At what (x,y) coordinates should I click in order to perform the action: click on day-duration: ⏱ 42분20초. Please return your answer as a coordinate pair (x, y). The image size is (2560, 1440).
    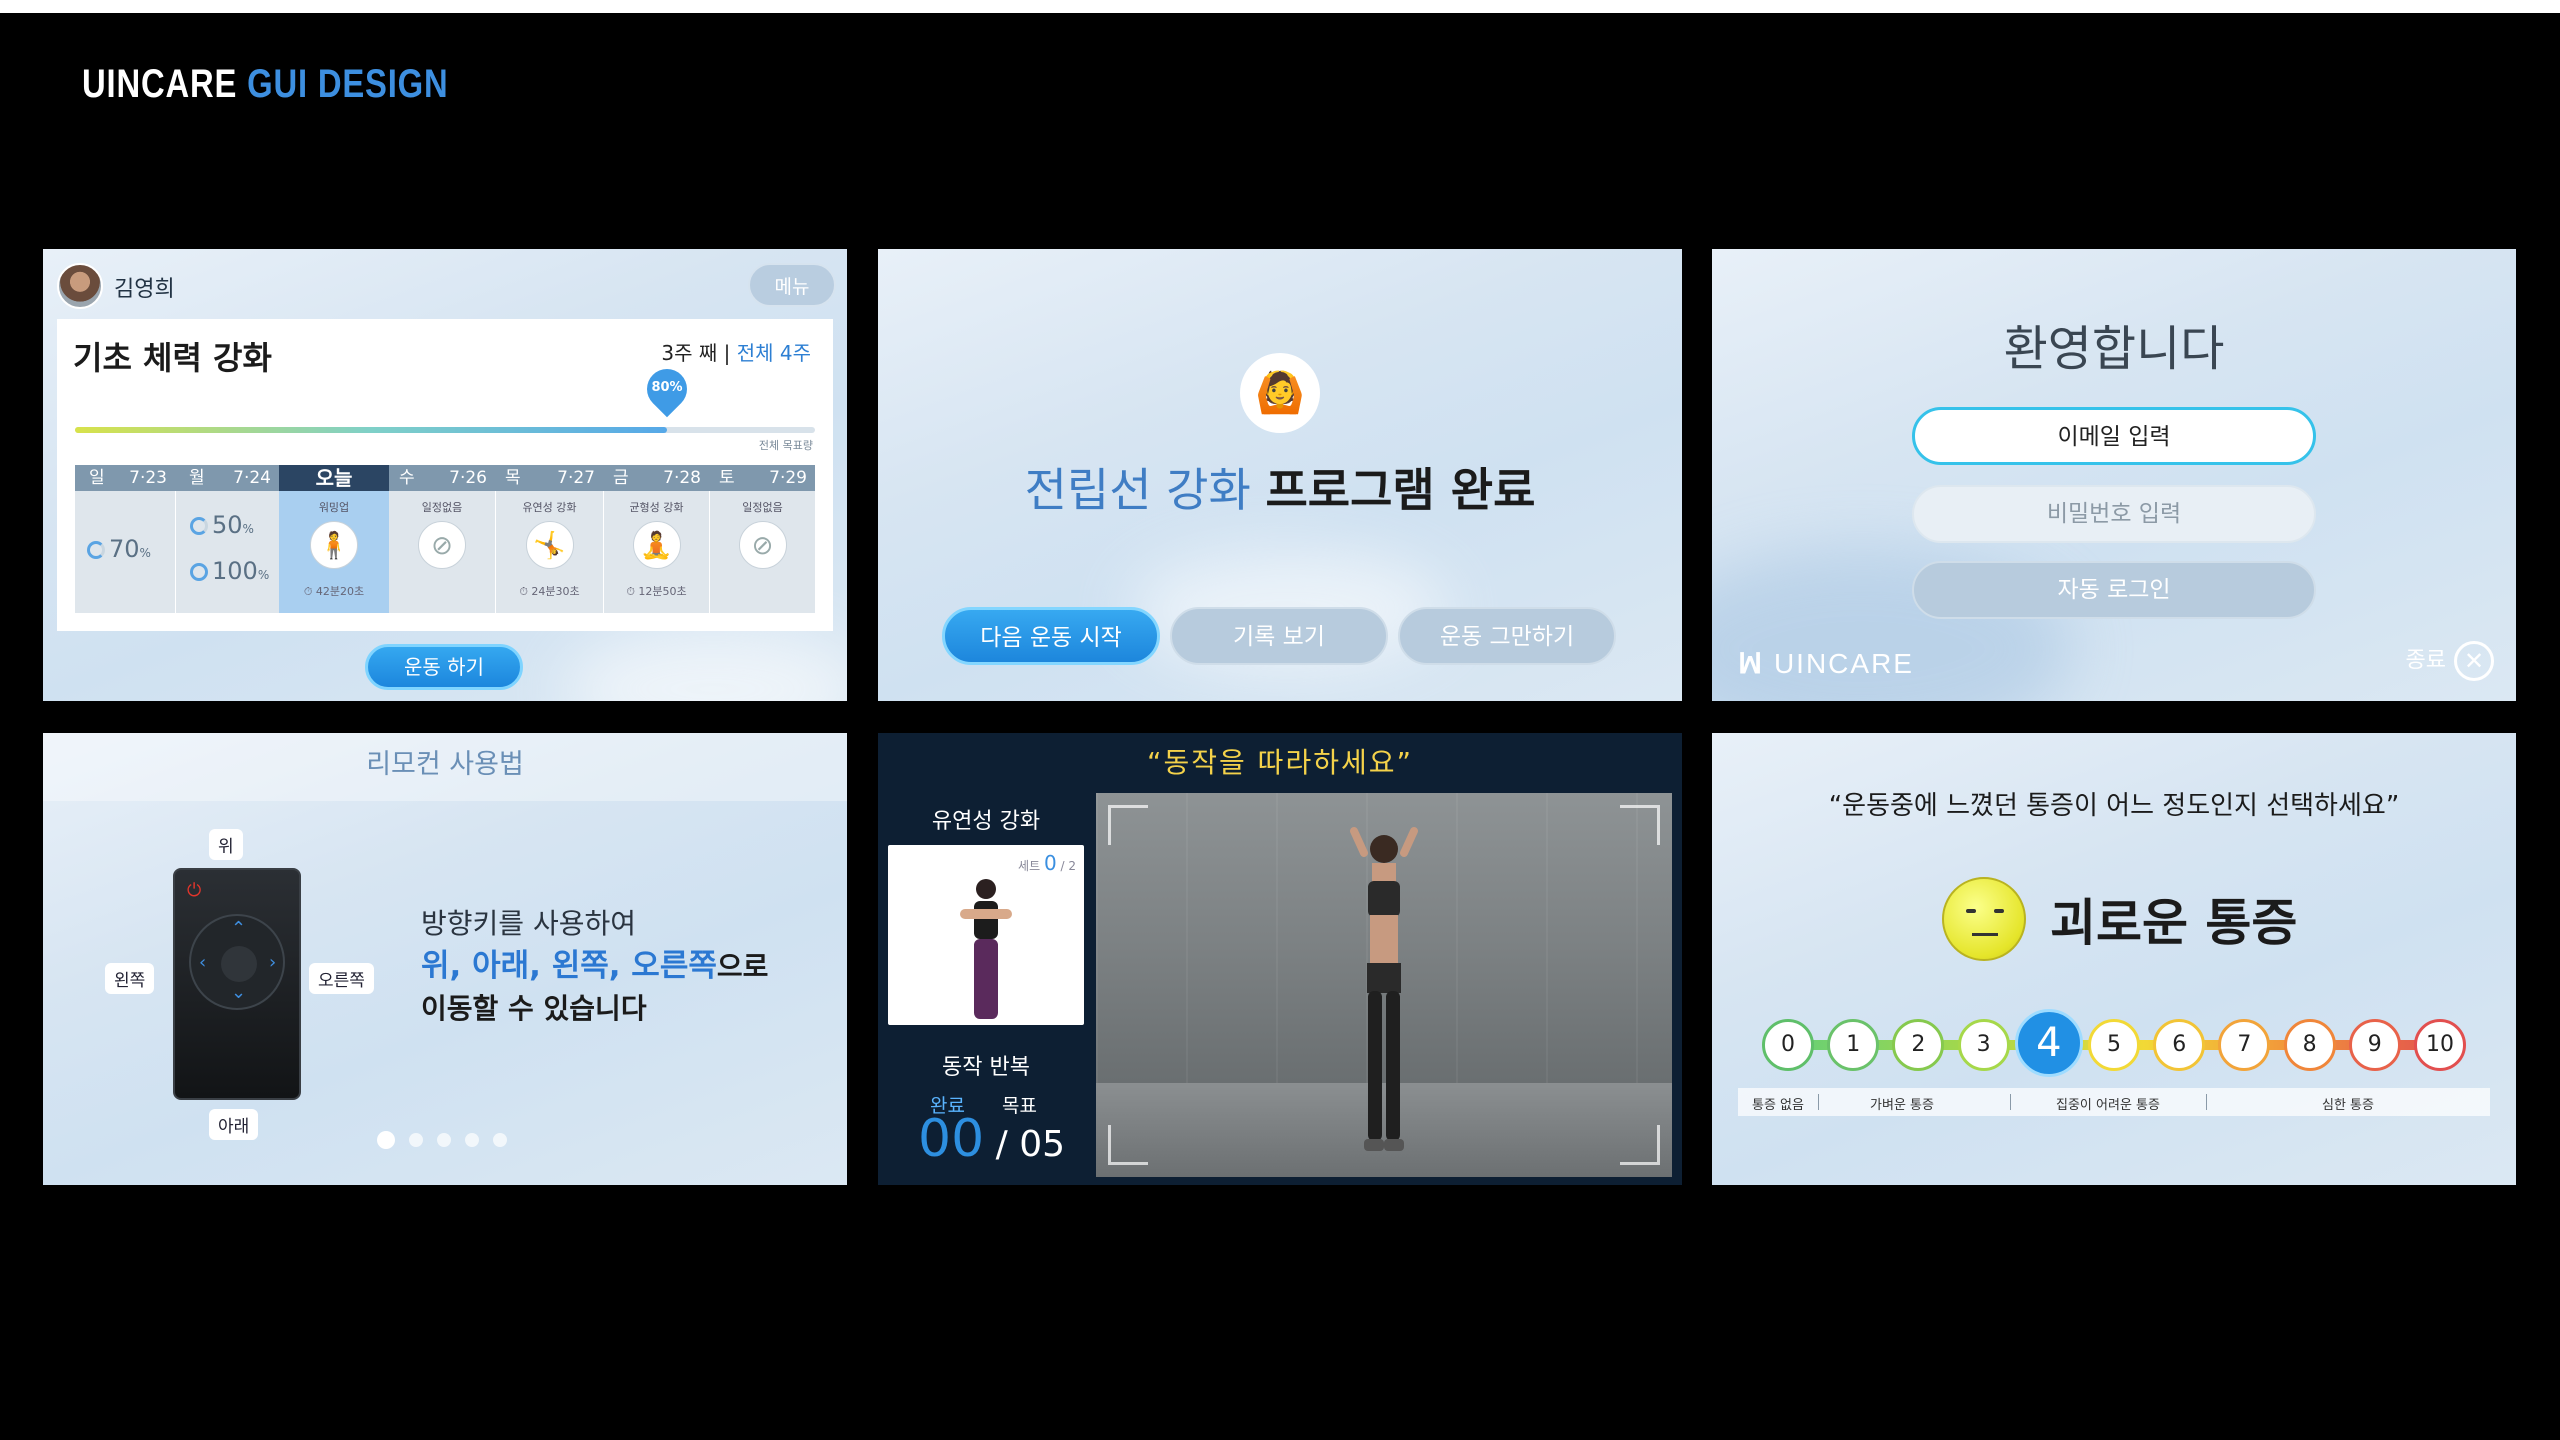
    Looking at the image, I should click on (334, 591).